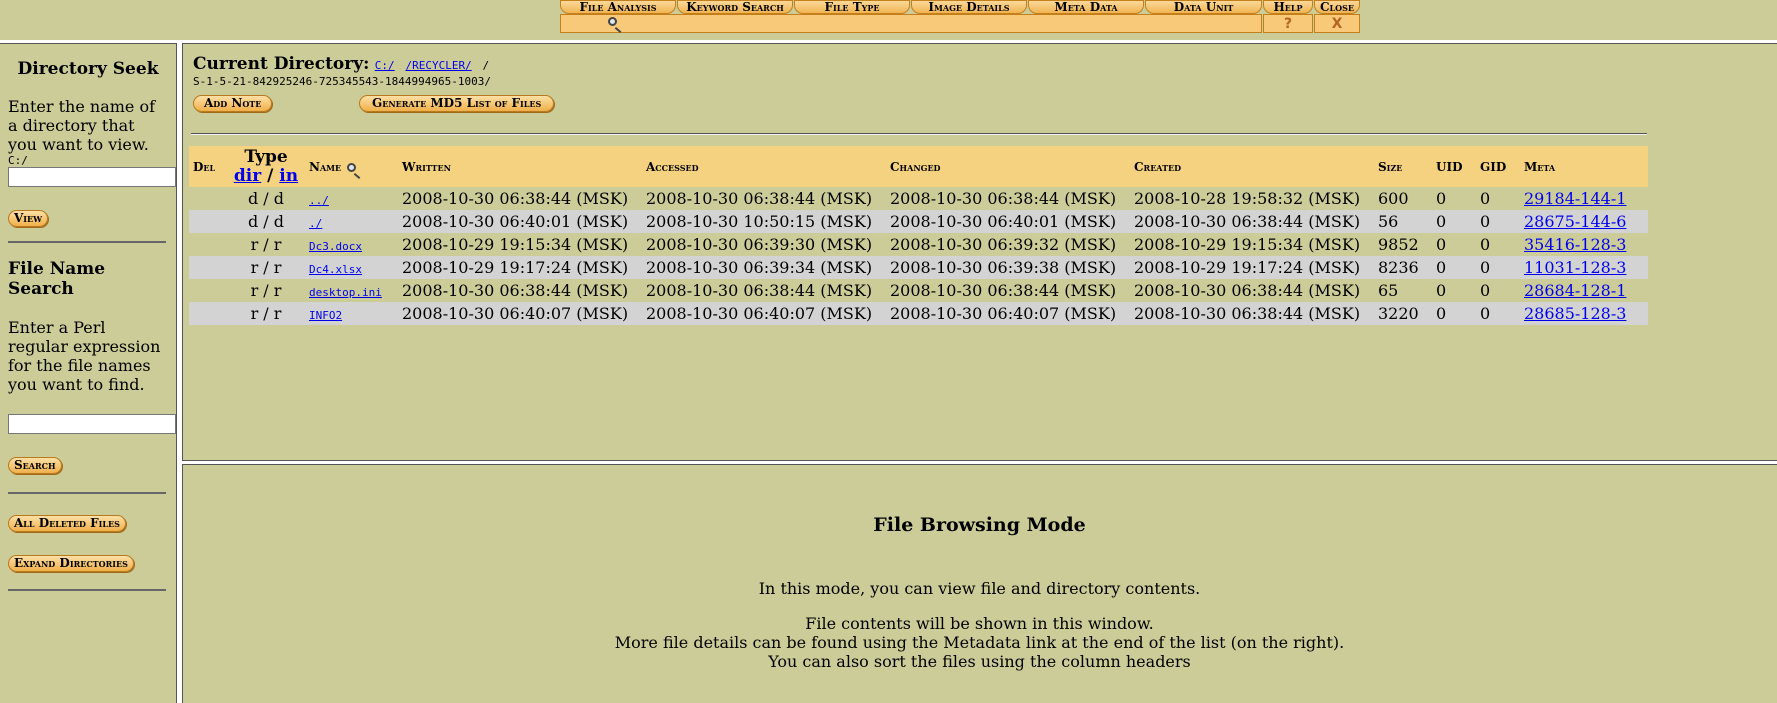 The height and width of the screenshot is (703, 1777). I want to click on name-cell: Dc3.docx, so click(351, 244).